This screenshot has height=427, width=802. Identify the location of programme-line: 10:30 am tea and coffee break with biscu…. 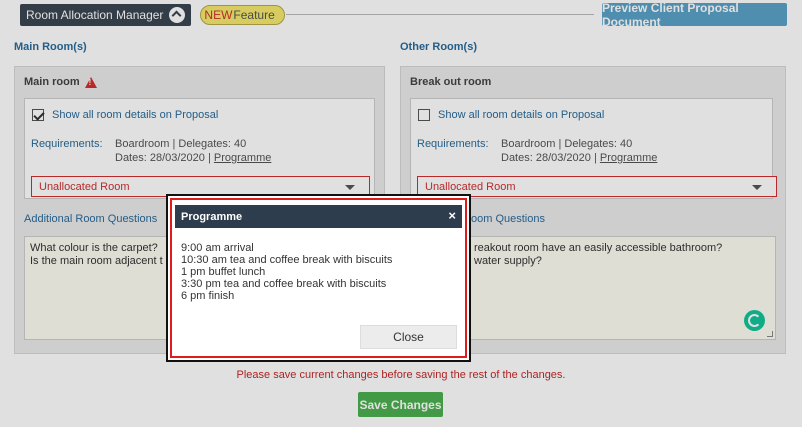
(287, 260).